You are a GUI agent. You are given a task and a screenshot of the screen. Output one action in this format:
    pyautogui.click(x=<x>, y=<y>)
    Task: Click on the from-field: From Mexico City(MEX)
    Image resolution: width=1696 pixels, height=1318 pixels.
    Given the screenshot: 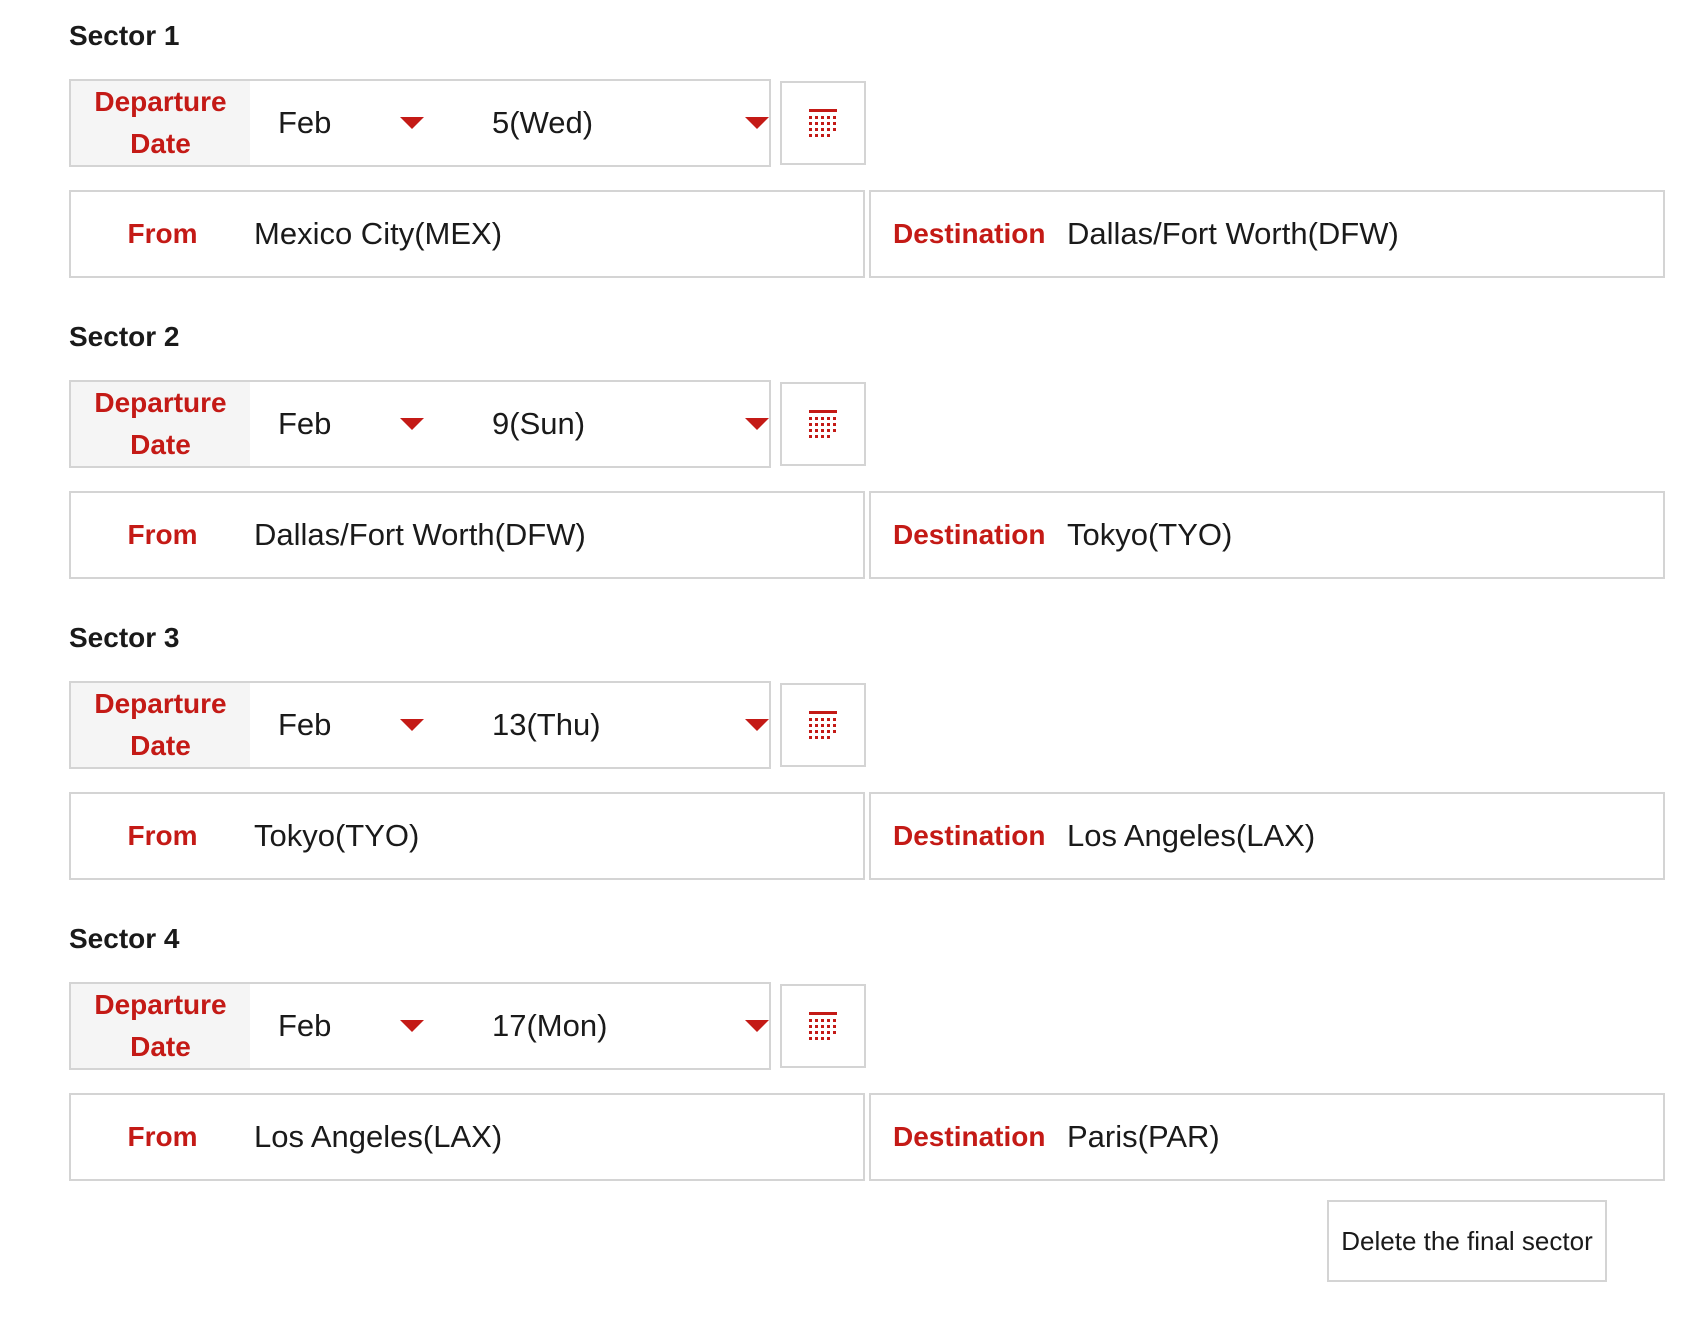 What is the action you would take?
    pyautogui.click(x=467, y=234)
    